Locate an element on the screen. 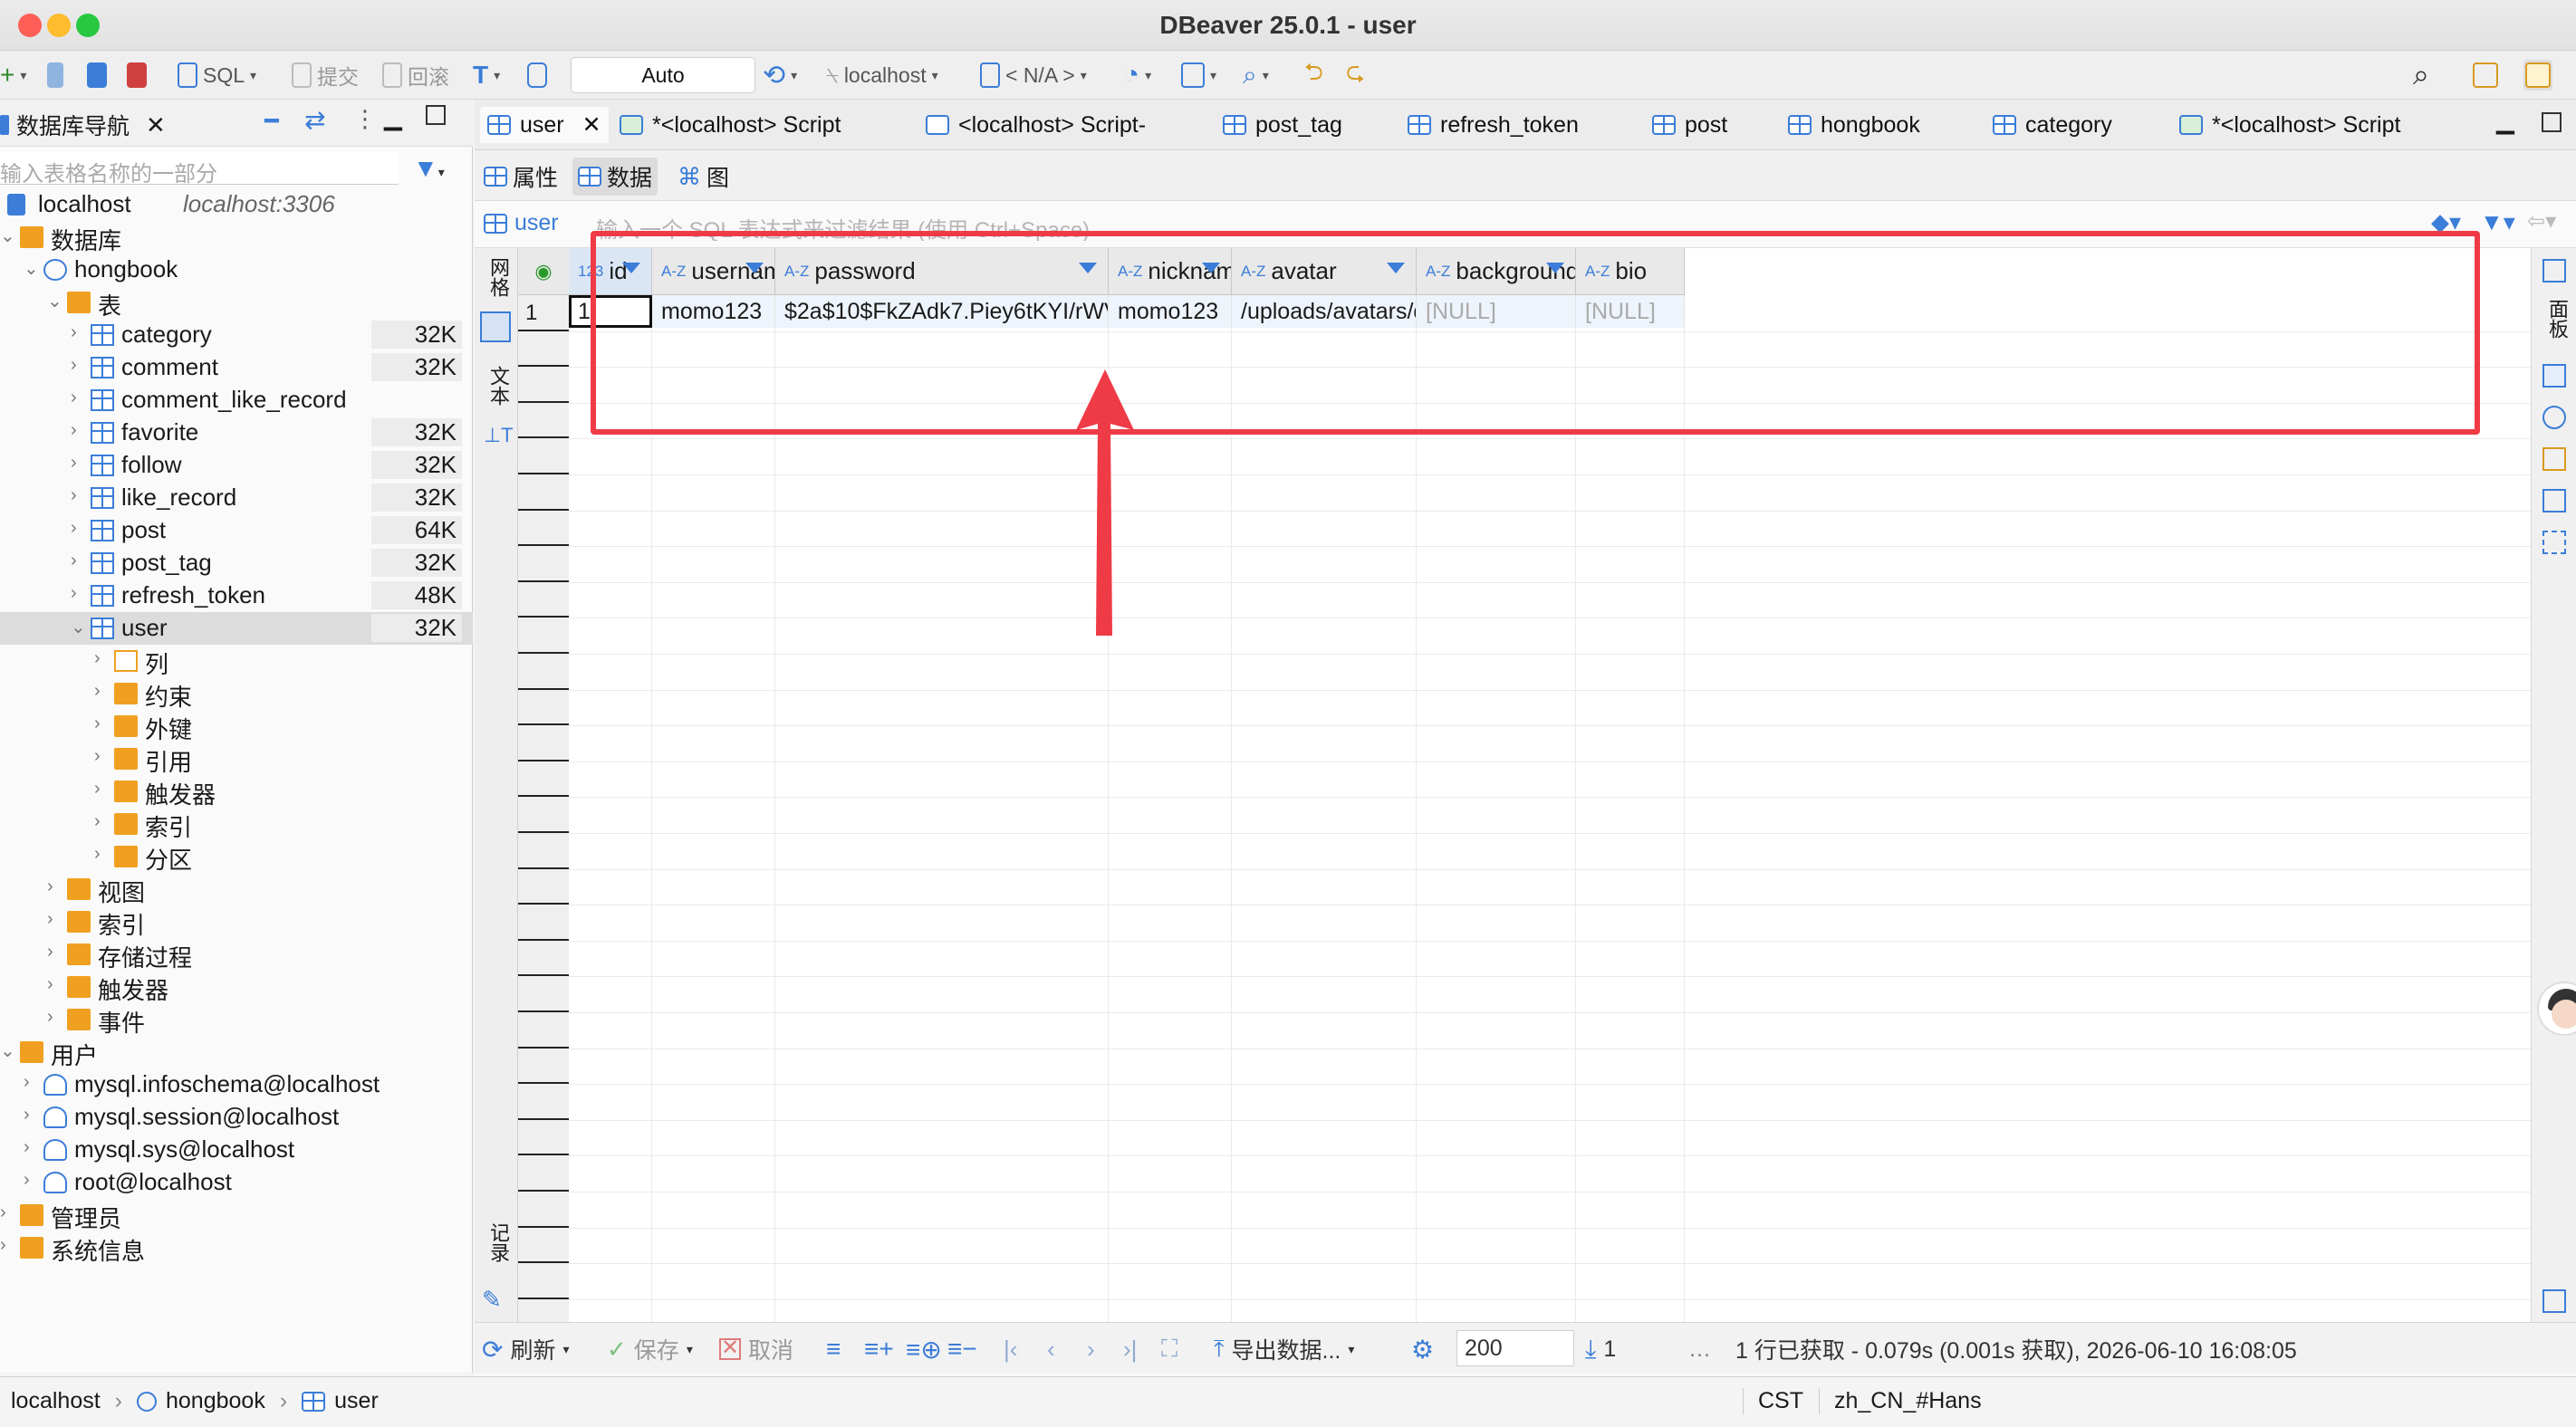 The width and height of the screenshot is (2576, 1427). copy-row-icon: ≡⊕ is located at coordinates (924, 1349).